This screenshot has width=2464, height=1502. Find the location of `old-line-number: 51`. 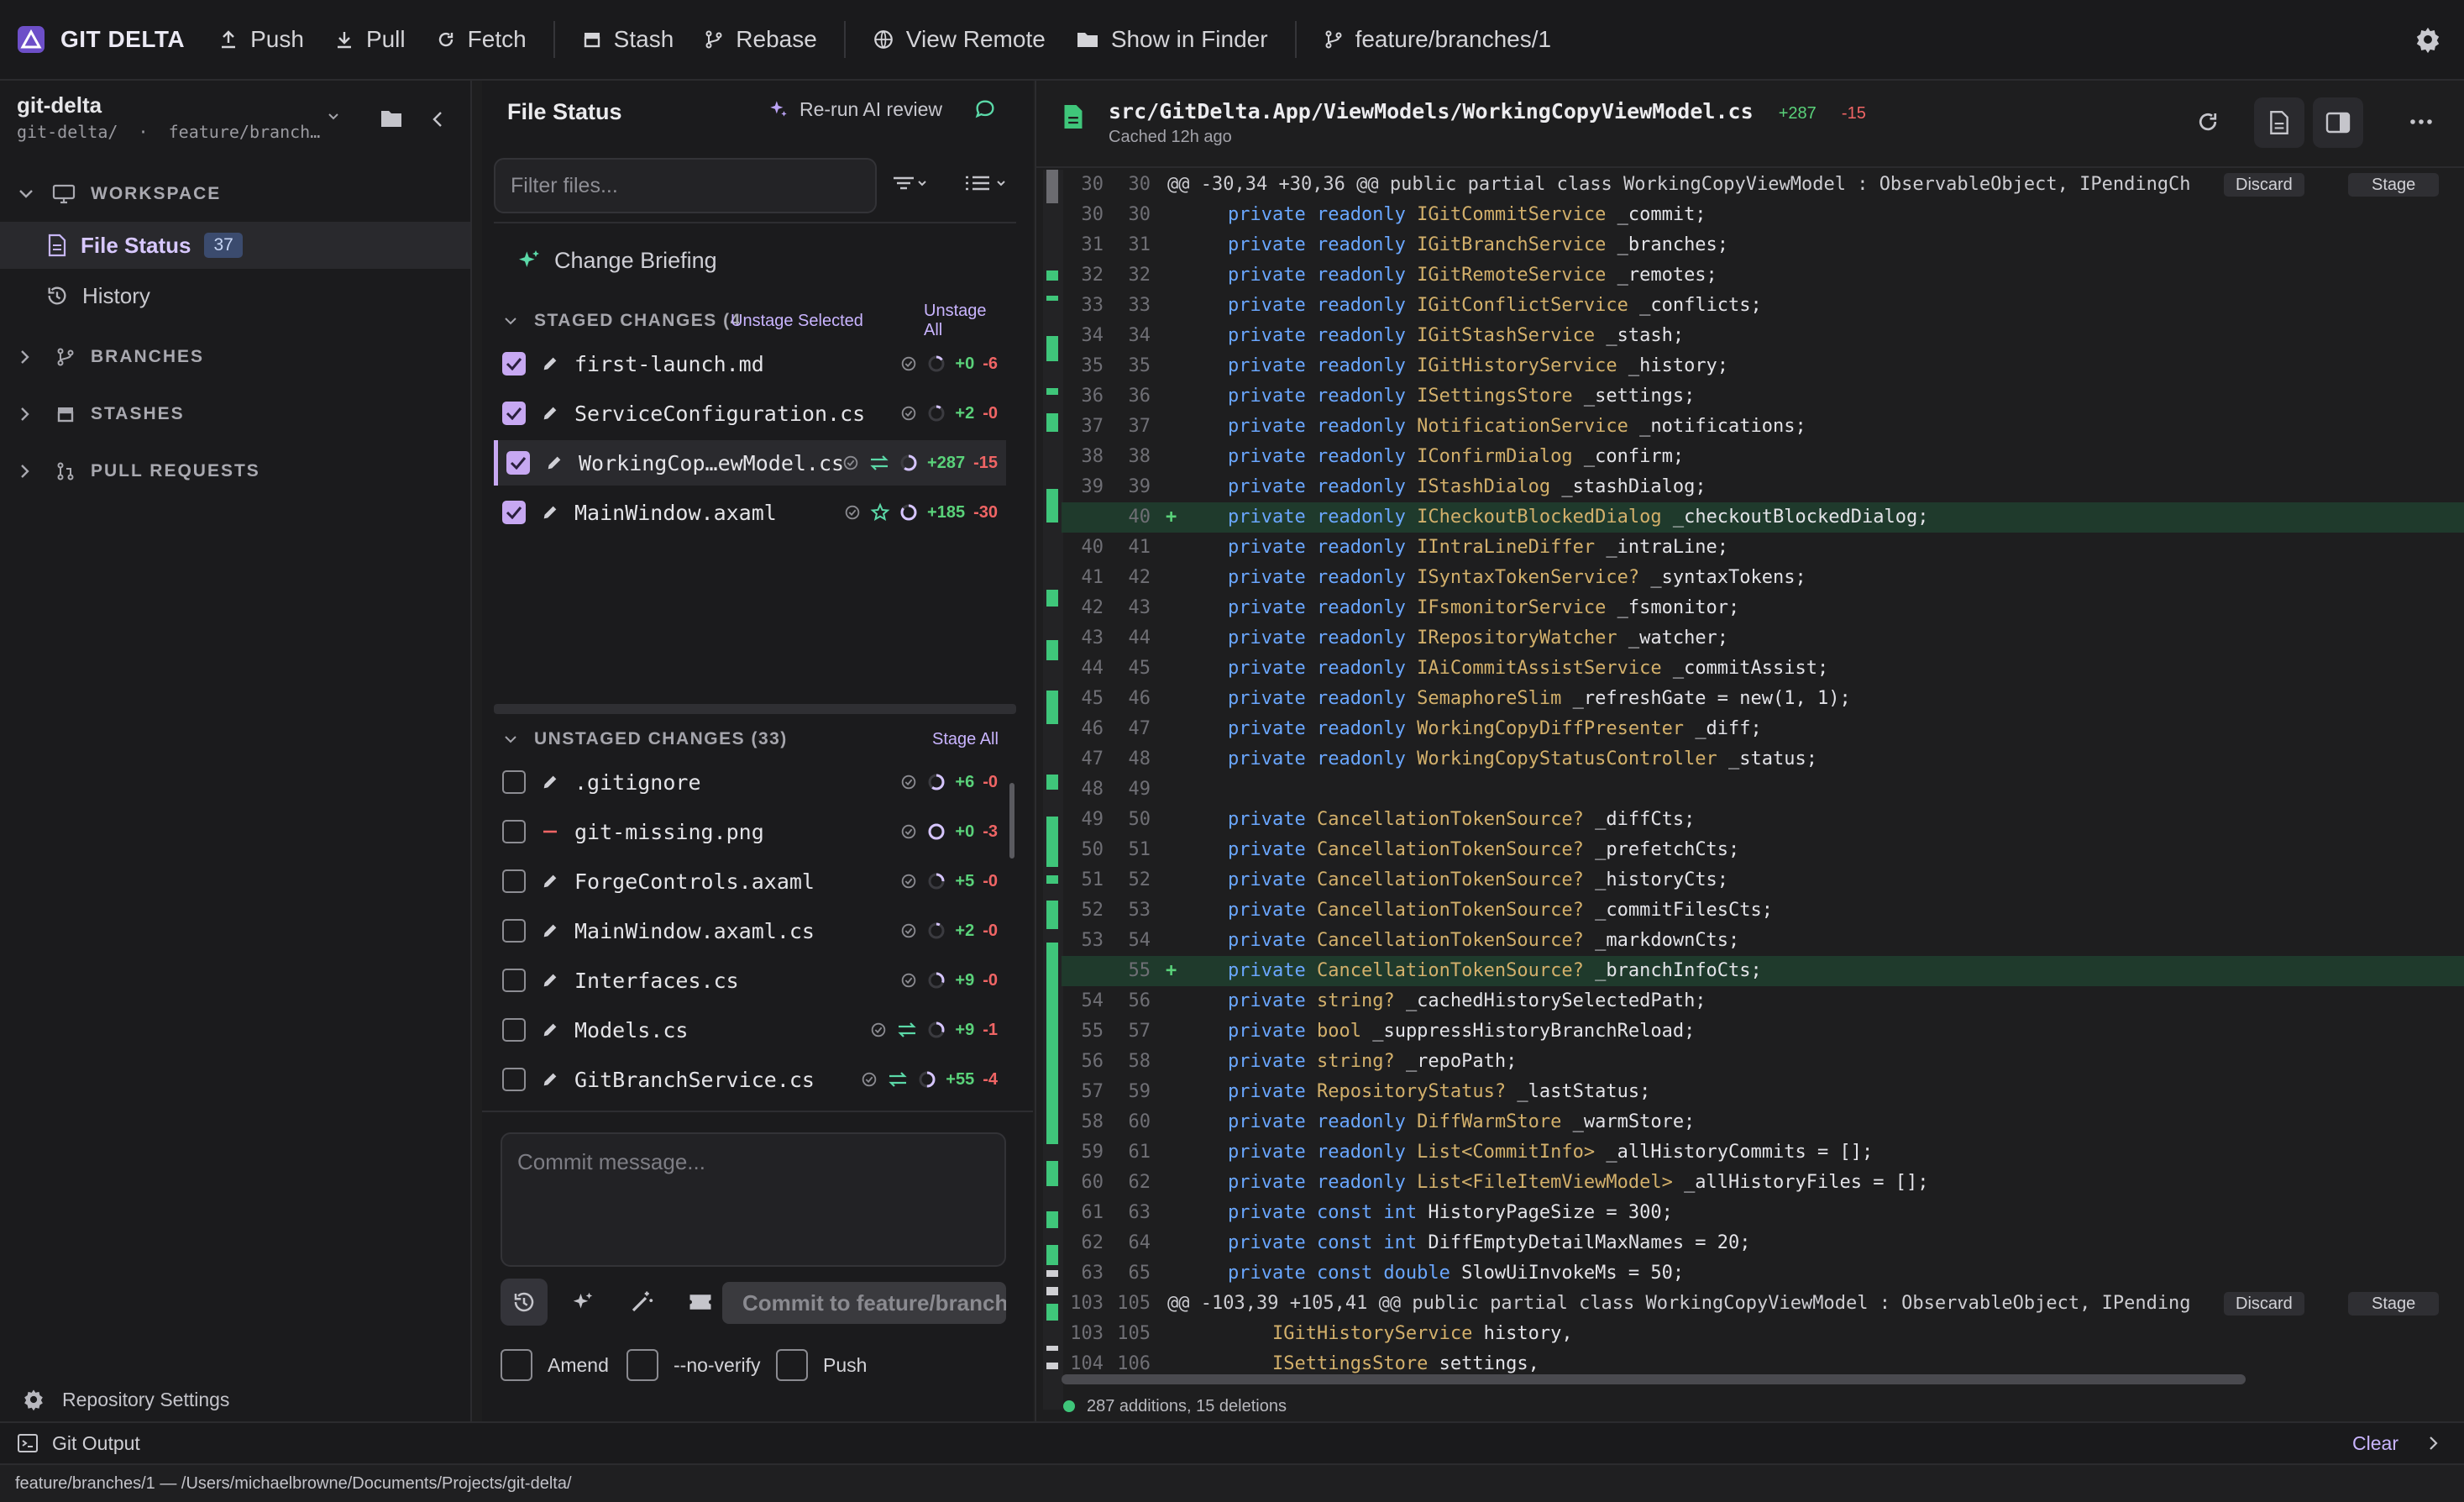

old-line-number: 51 is located at coordinates (1092, 880).